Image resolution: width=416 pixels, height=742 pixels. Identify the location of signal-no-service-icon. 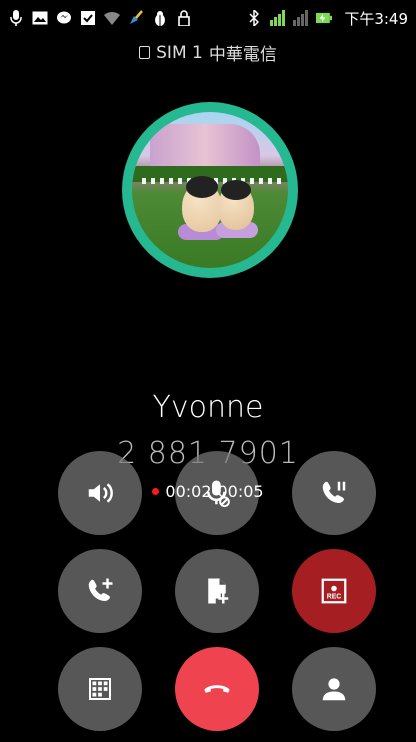
(301, 18).